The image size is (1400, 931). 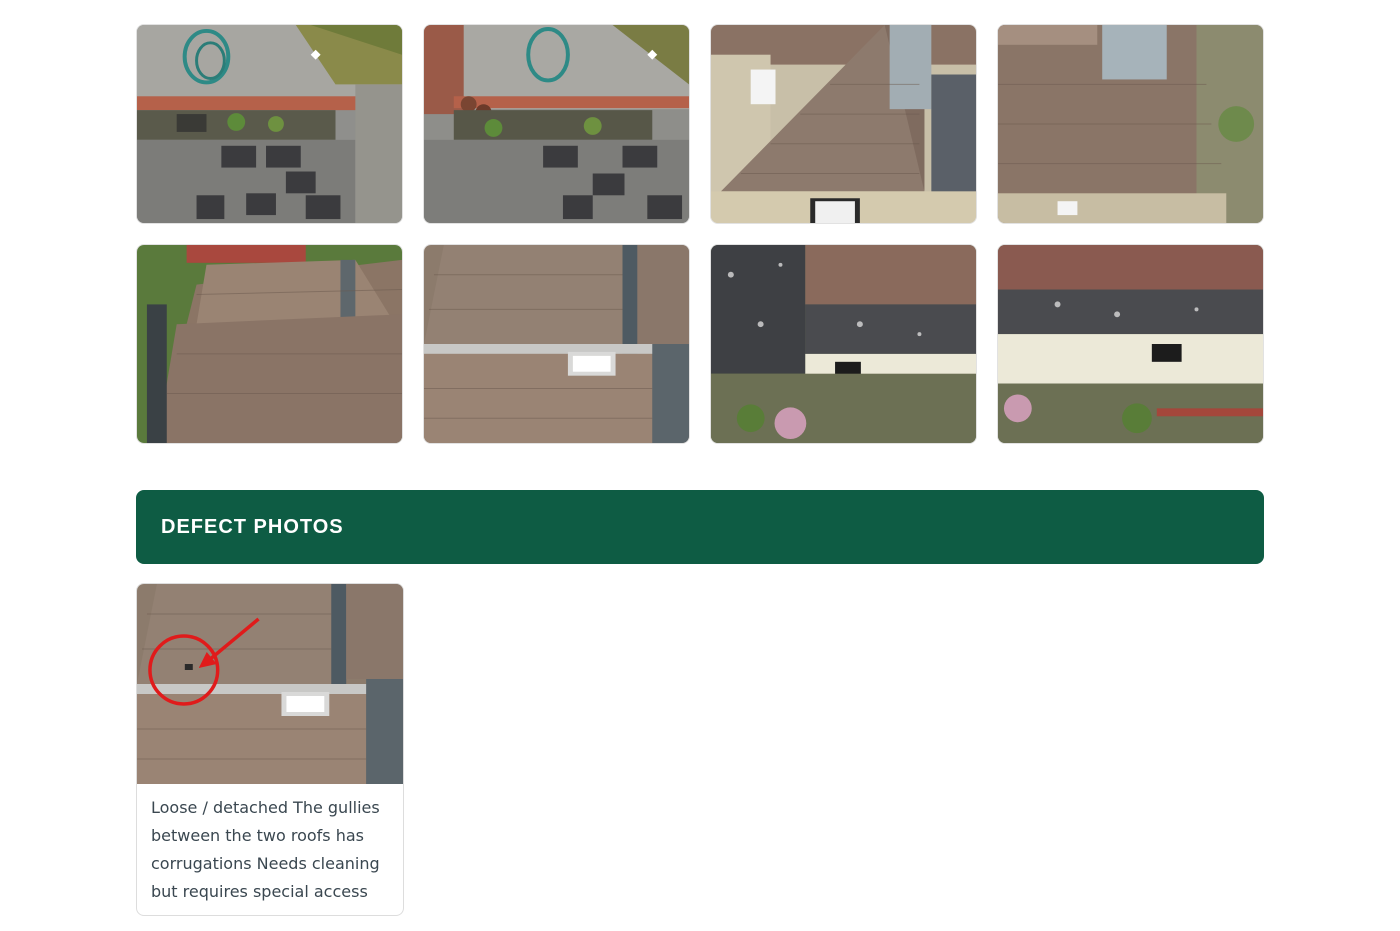 I want to click on section-title: DEFECT PHOTOS, so click(x=252, y=526).